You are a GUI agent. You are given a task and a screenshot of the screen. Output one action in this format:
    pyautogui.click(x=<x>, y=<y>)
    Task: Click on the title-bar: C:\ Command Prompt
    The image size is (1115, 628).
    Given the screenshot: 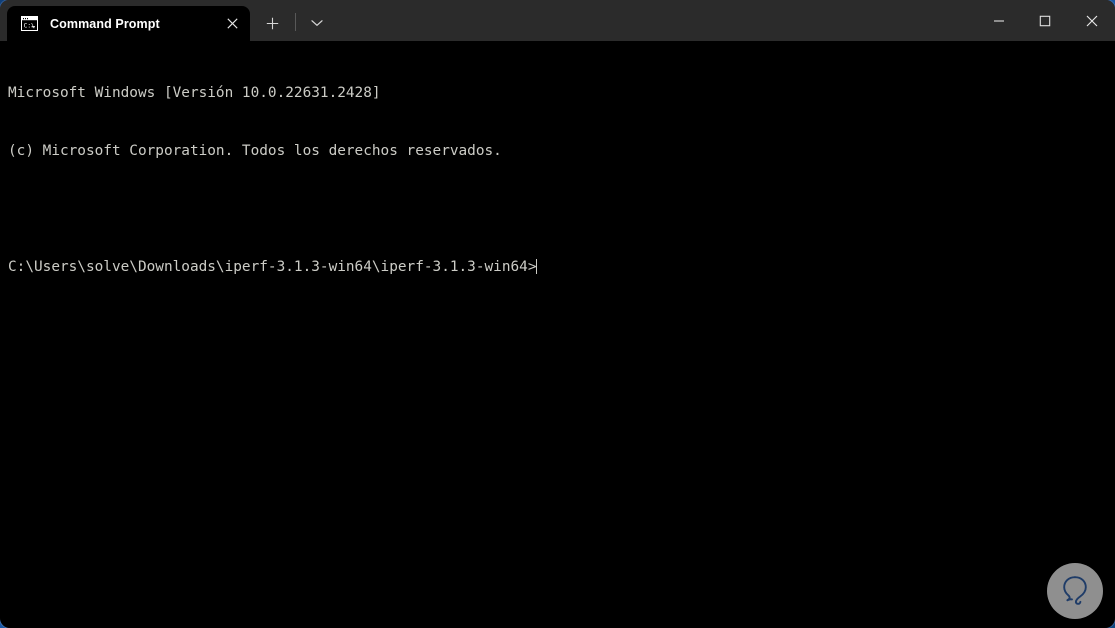 What is the action you would take?
    pyautogui.click(x=557, y=20)
    